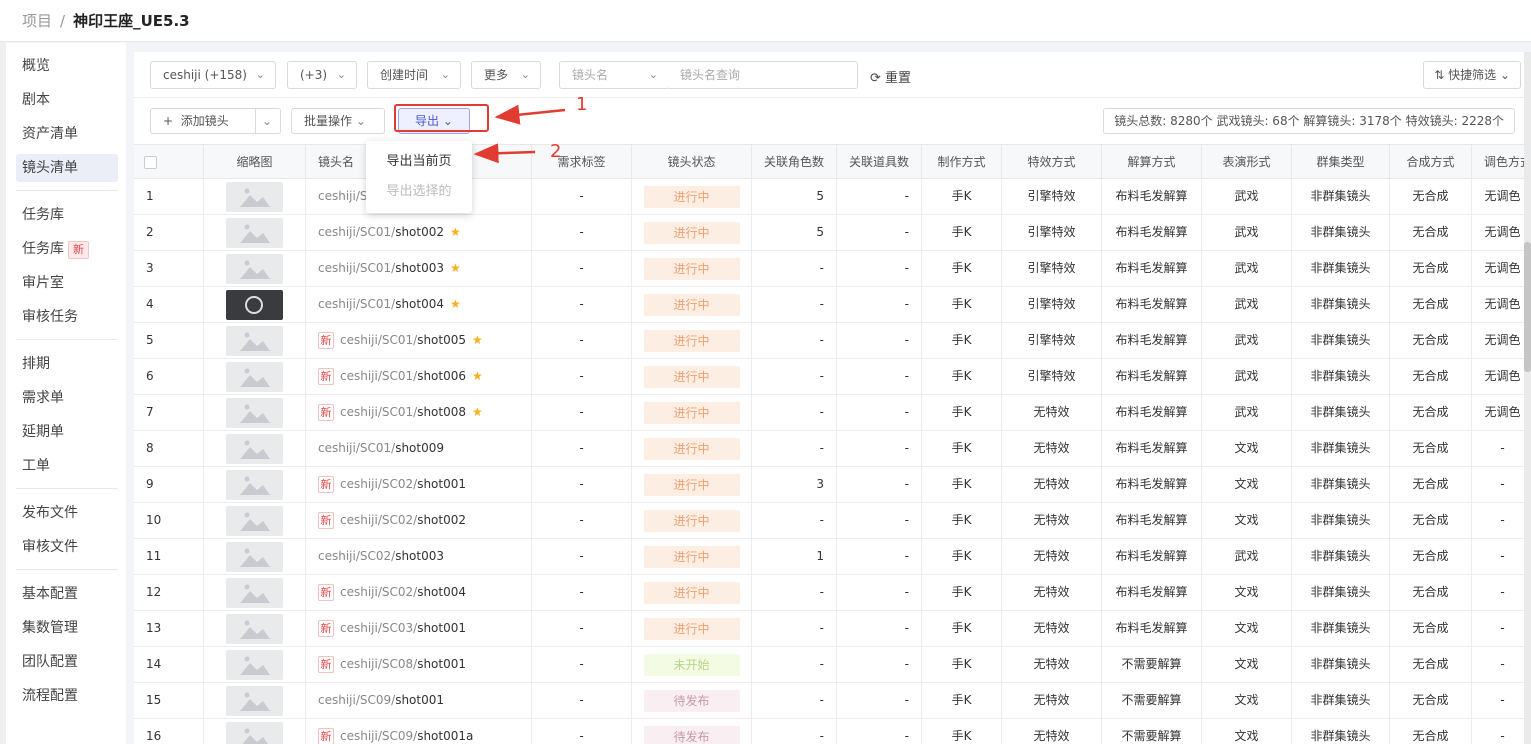  I want to click on annotation-number-1: 1, so click(582, 104).